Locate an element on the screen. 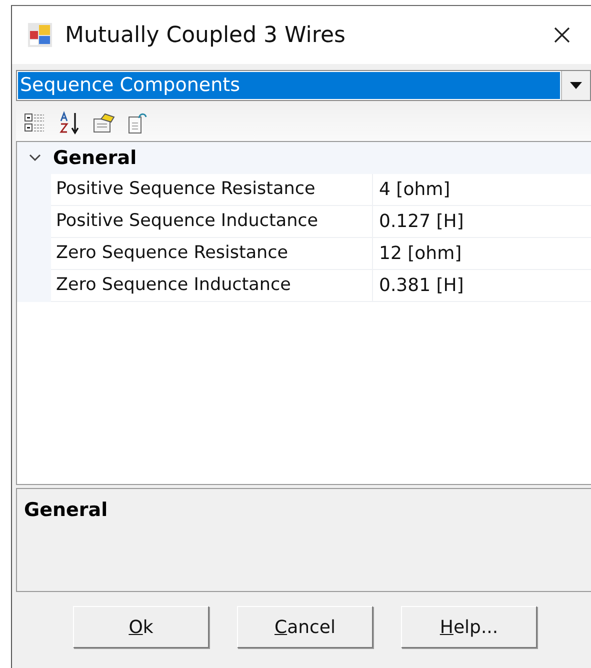  property-name: Positive Sequence Inductance is located at coordinates (212, 222).